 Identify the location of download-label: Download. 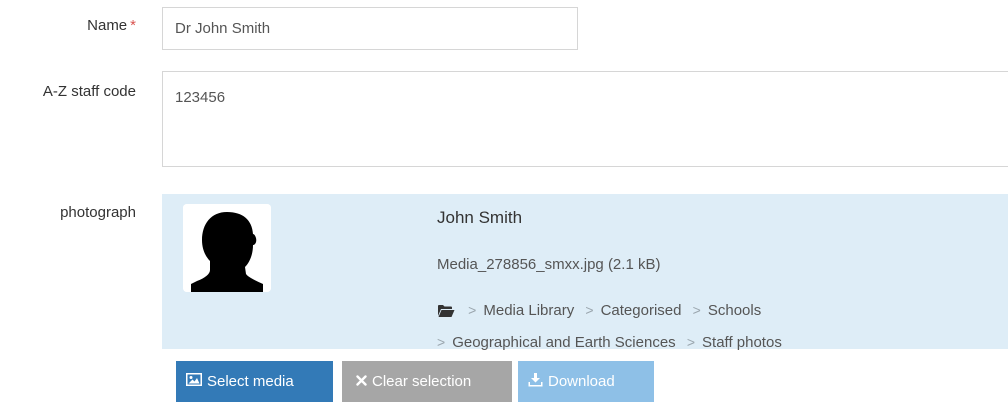
(581, 381).